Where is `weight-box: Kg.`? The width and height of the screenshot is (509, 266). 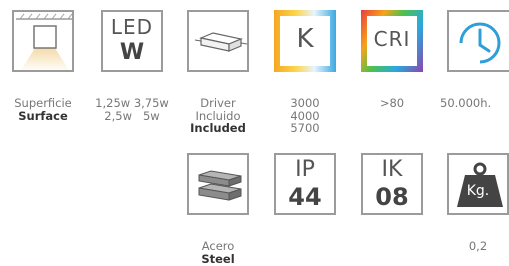 weight-box: Kg. is located at coordinates (478, 184).